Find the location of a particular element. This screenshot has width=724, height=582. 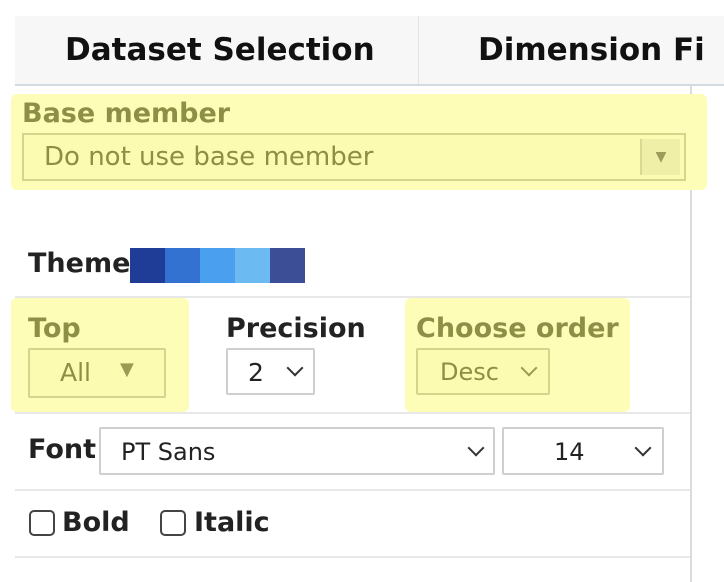

italic-label: Italic is located at coordinates (232, 522).